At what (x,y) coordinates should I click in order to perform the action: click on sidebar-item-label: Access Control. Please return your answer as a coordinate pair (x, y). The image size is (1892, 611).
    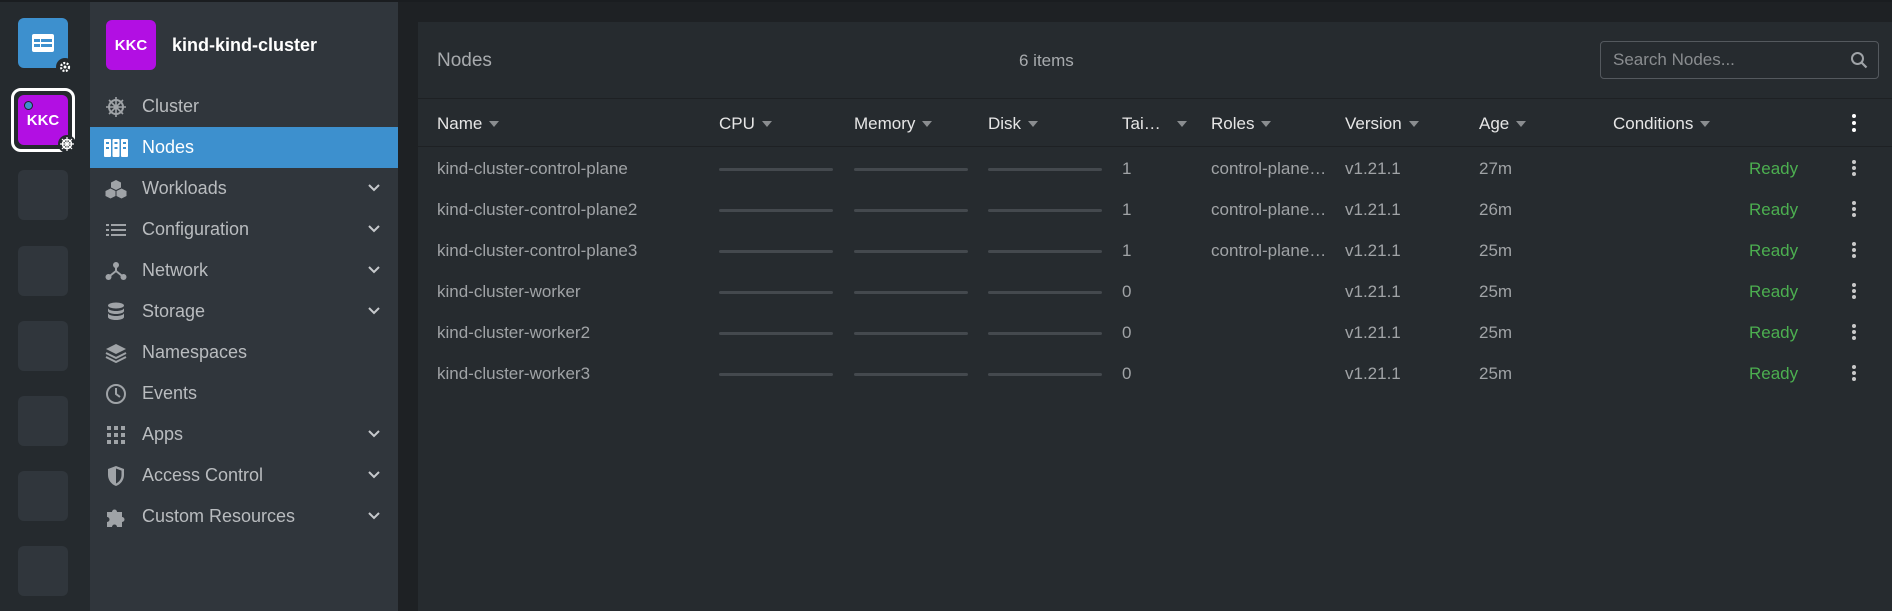
    Looking at the image, I should click on (203, 475).